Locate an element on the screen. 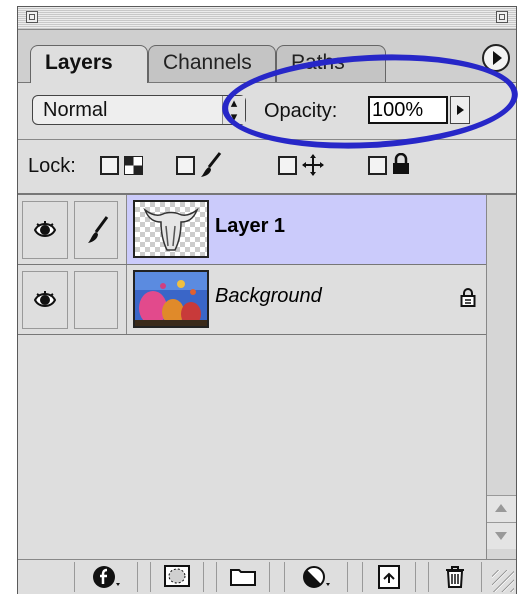  move-cross-icon is located at coordinates (313, 165).